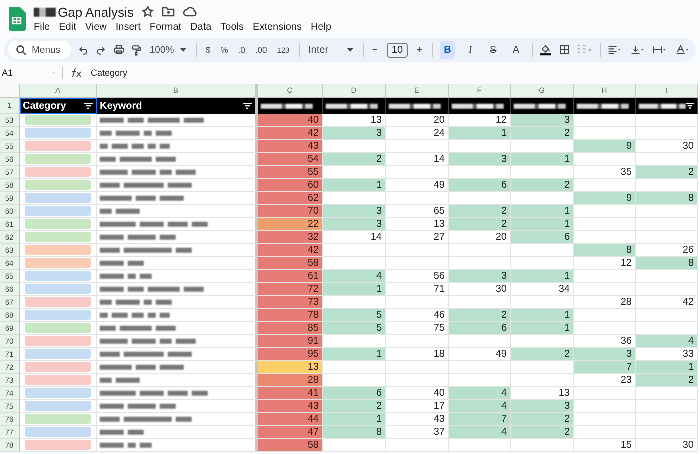 The image size is (700, 454). Describe the element at coordinates (321, 27) in the screenshot. I see `menu-item: Help` at that location.